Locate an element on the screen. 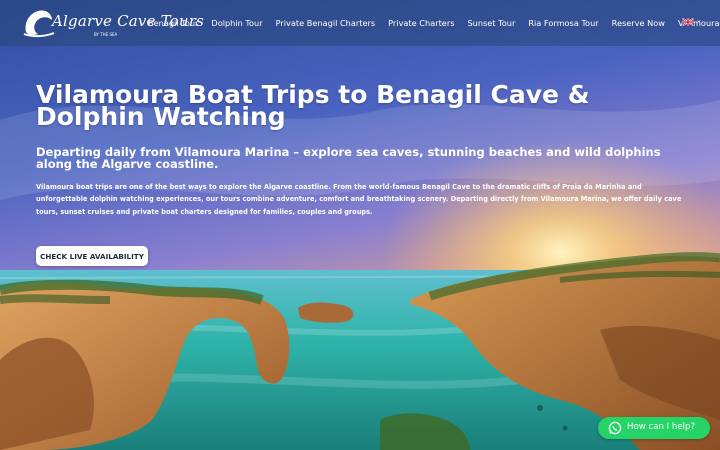  uk-flag-icon is located at coordinates (688, 22).